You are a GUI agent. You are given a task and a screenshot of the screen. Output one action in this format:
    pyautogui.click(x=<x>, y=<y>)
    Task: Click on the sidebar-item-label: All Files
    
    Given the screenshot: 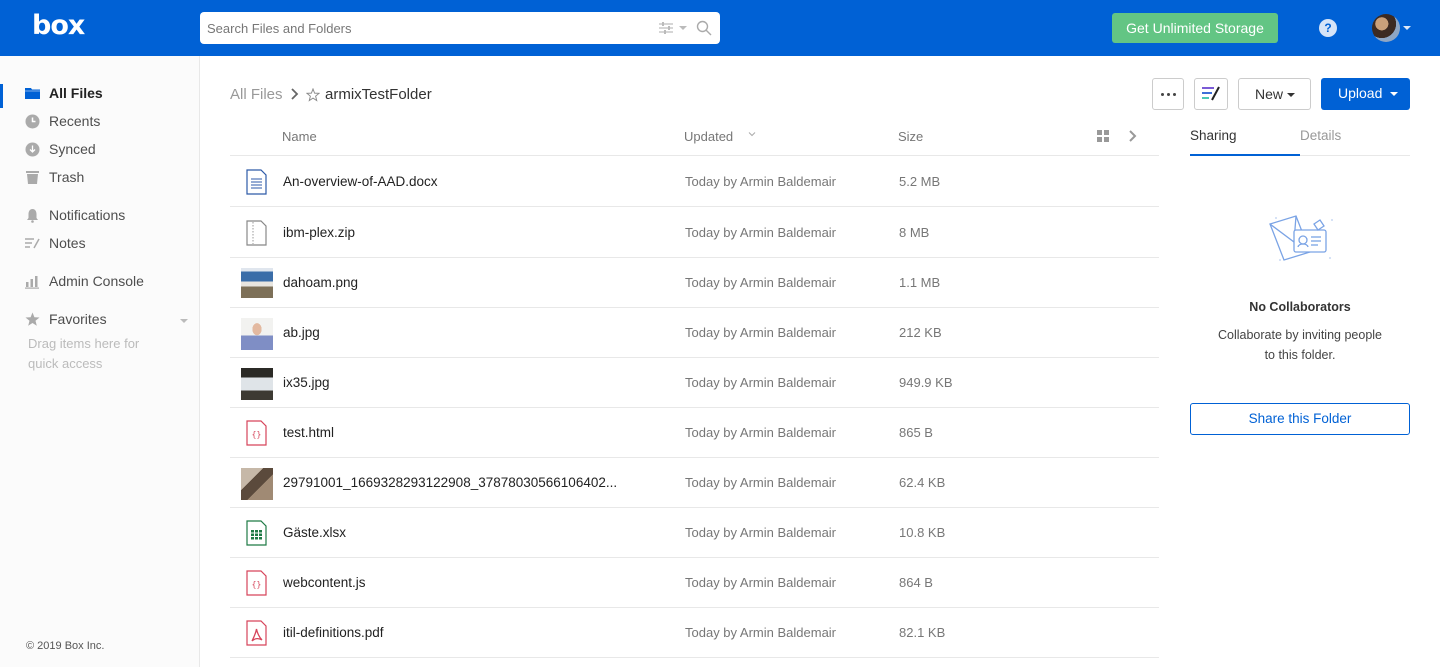 What is the action you would take?
    pyautogui.click(x=76, y=93)
    